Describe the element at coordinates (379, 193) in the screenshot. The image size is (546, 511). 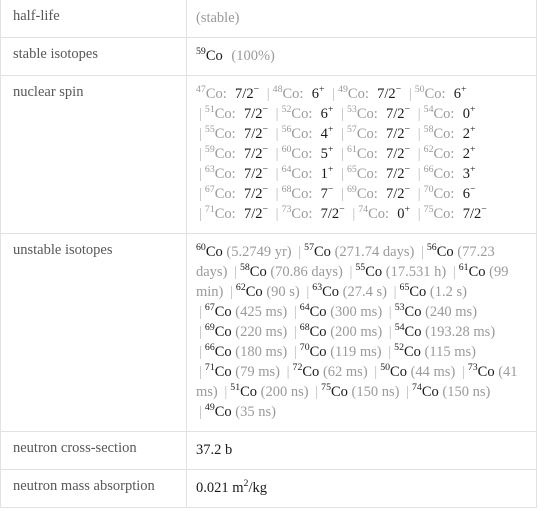
I see `nuclear-spin-entry: 69Co: 7/2−` at that location.